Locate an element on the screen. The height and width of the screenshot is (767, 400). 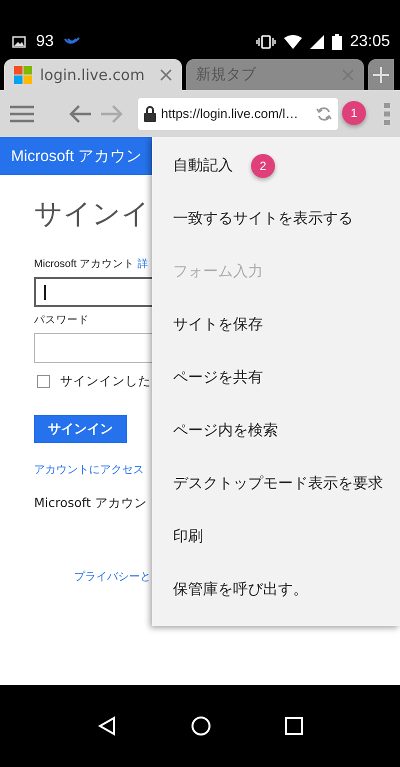
image-icon is located at coordinates (19, 42).